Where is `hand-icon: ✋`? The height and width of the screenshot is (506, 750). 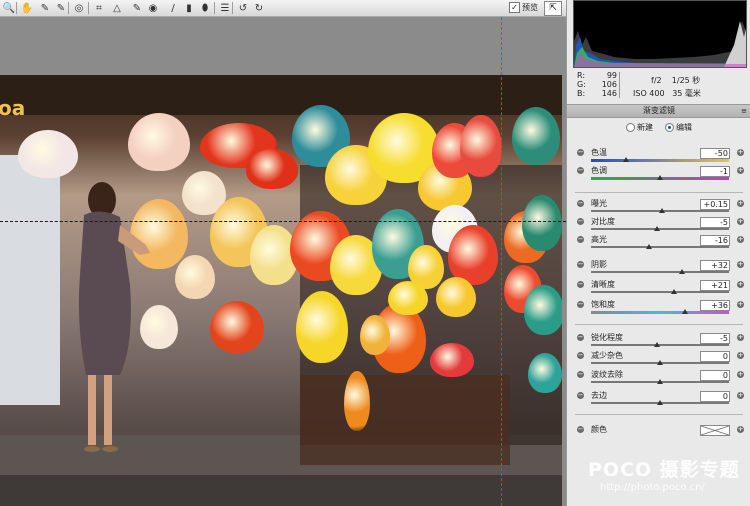
hand-icon: ✋ is located at coordinates (27, 8).